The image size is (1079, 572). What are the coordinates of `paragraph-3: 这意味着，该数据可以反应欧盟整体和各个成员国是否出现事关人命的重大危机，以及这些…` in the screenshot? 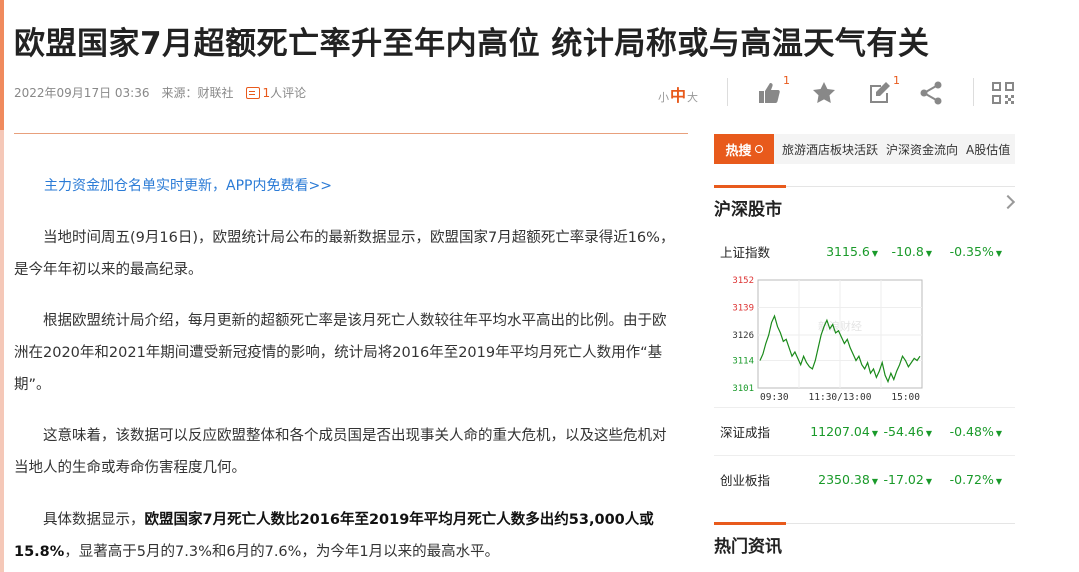 It's located at (340, 452).